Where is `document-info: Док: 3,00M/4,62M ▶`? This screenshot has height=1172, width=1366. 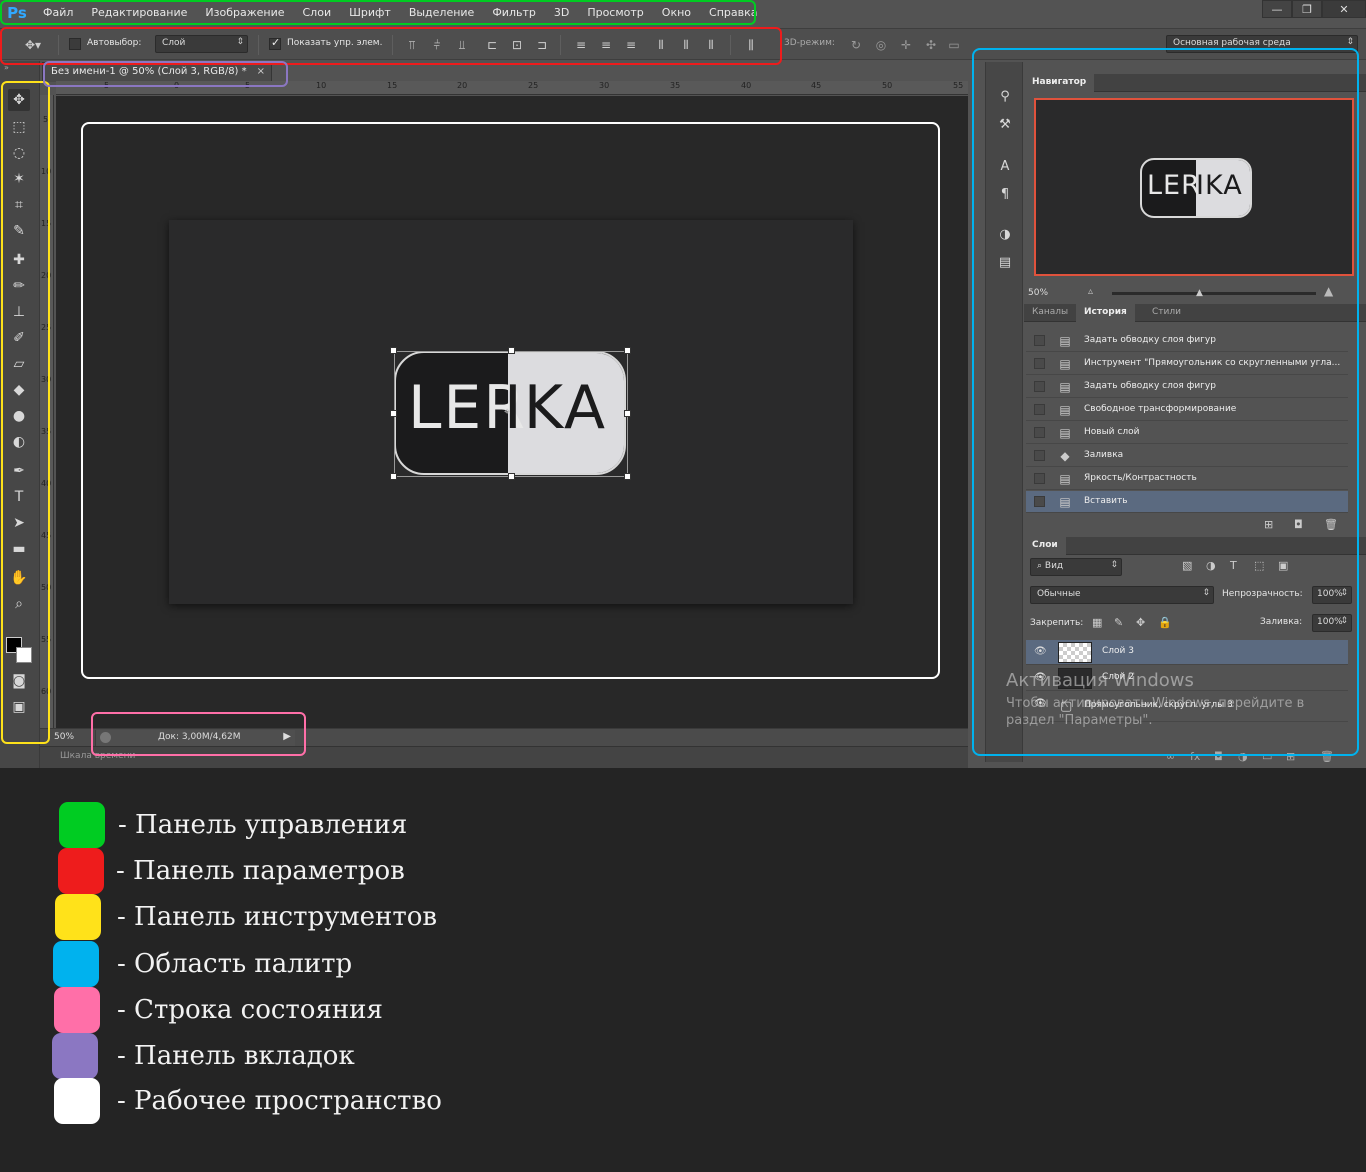 document-info: Док: 3,00M/4,62M ▶ is located at coordinates (195, 738).